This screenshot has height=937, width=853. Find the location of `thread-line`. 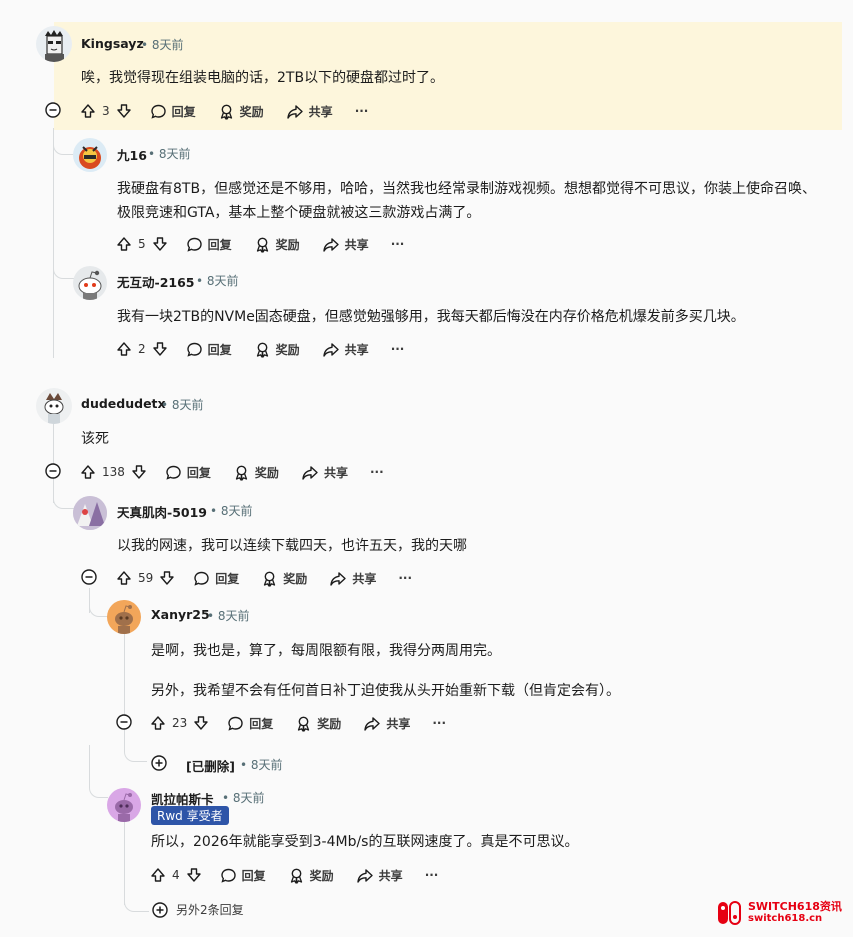

thread-line is located at coordinates (53, 243).